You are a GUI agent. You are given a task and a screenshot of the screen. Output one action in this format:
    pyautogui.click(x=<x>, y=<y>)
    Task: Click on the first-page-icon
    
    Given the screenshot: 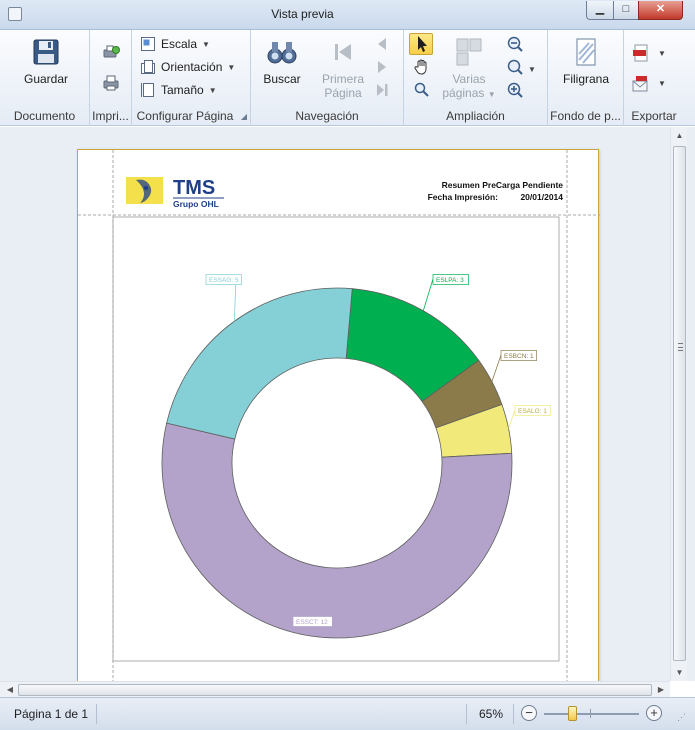 What is the action you would take?
    pyautogui.click(x=343, y=52)
    